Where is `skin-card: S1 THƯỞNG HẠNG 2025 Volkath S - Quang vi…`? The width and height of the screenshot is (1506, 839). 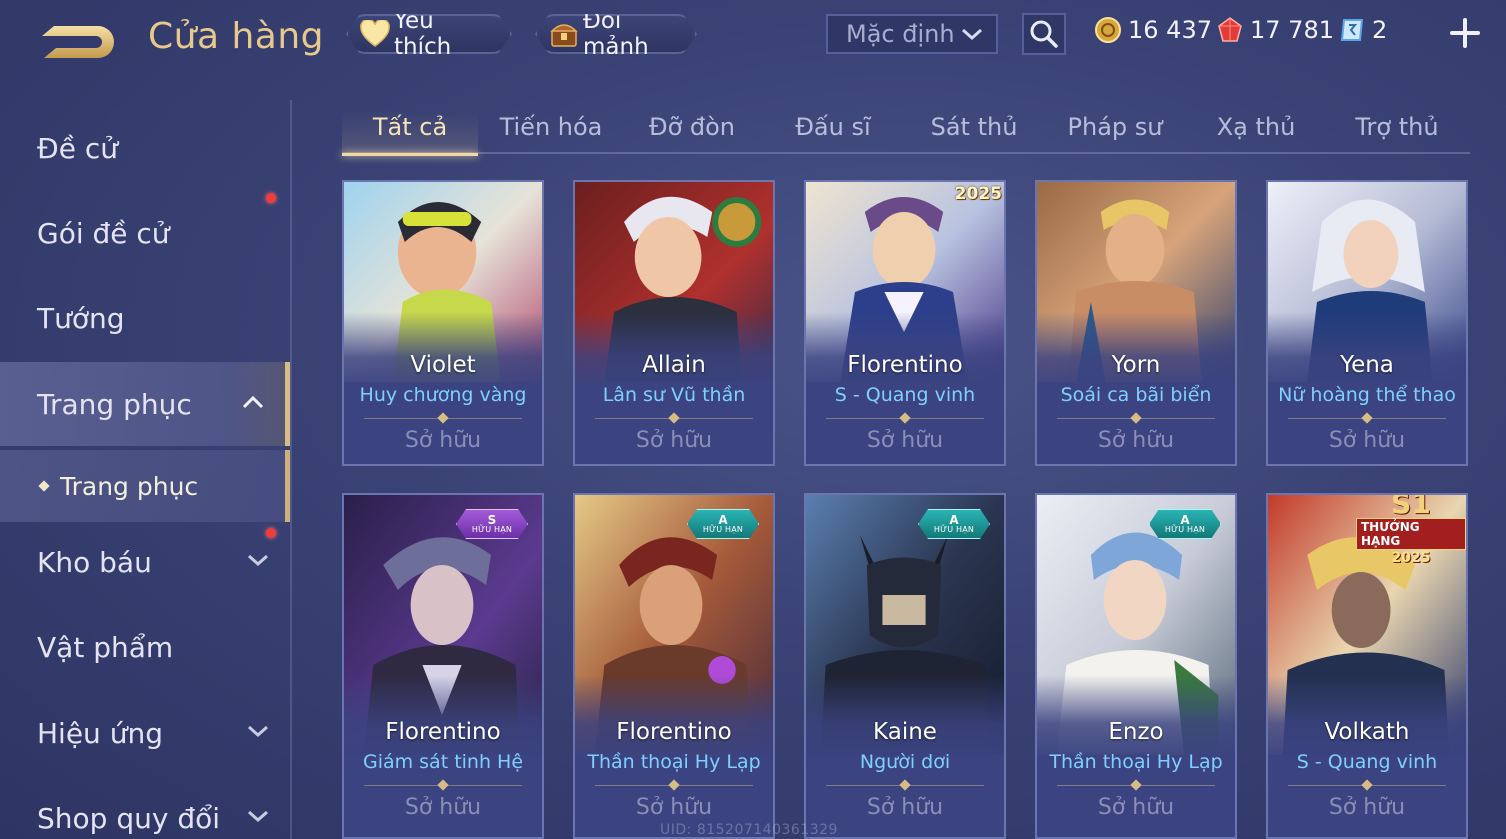 skin-card: S1 THƯỞNG HẠNG 2025 Volkath S - Quang vi… is located at coordinates (1367, 666).